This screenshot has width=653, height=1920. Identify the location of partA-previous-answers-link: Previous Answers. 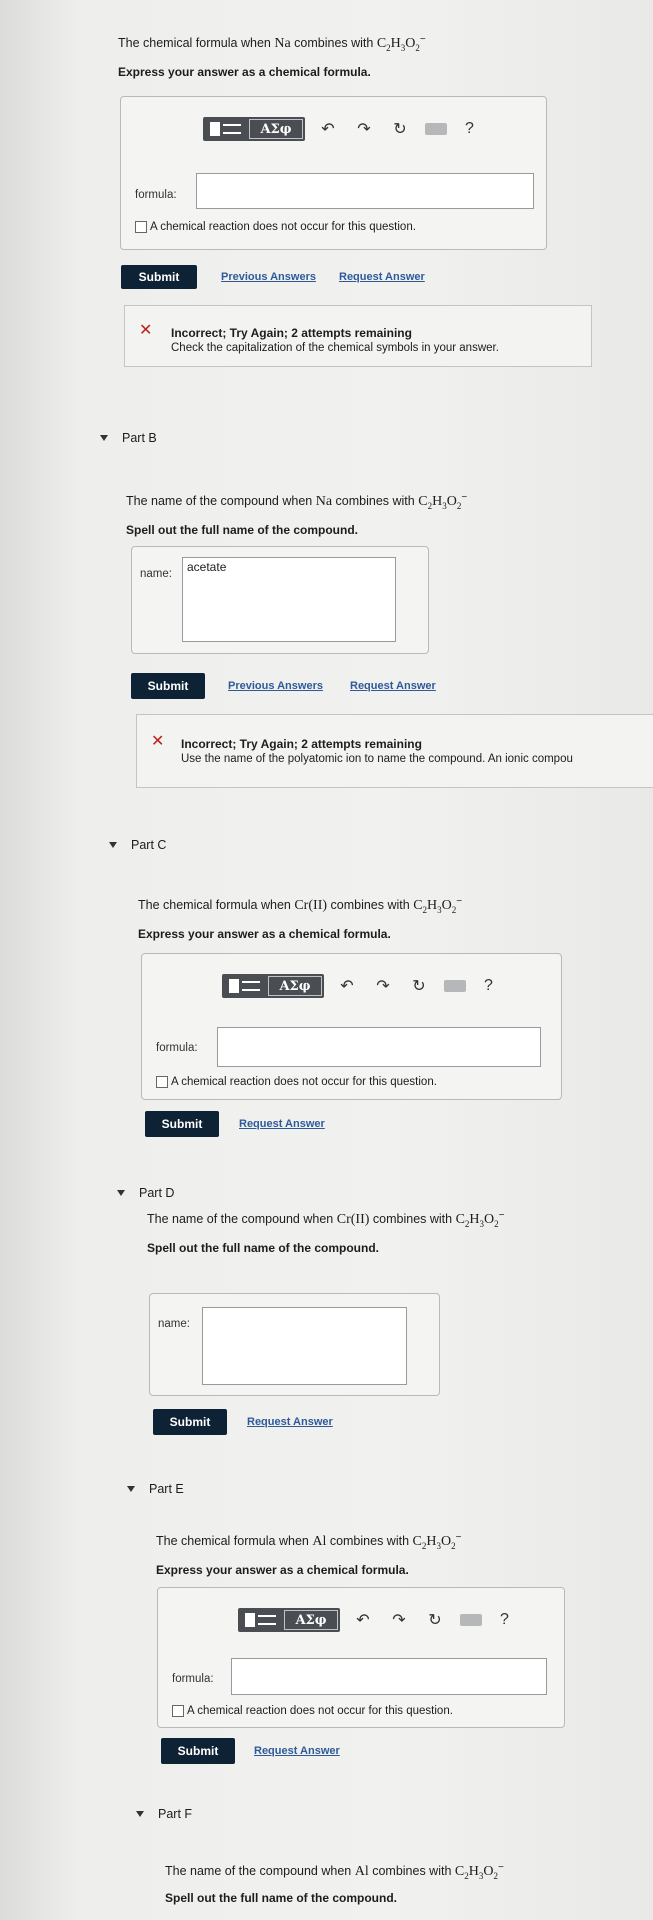
(268, 277).